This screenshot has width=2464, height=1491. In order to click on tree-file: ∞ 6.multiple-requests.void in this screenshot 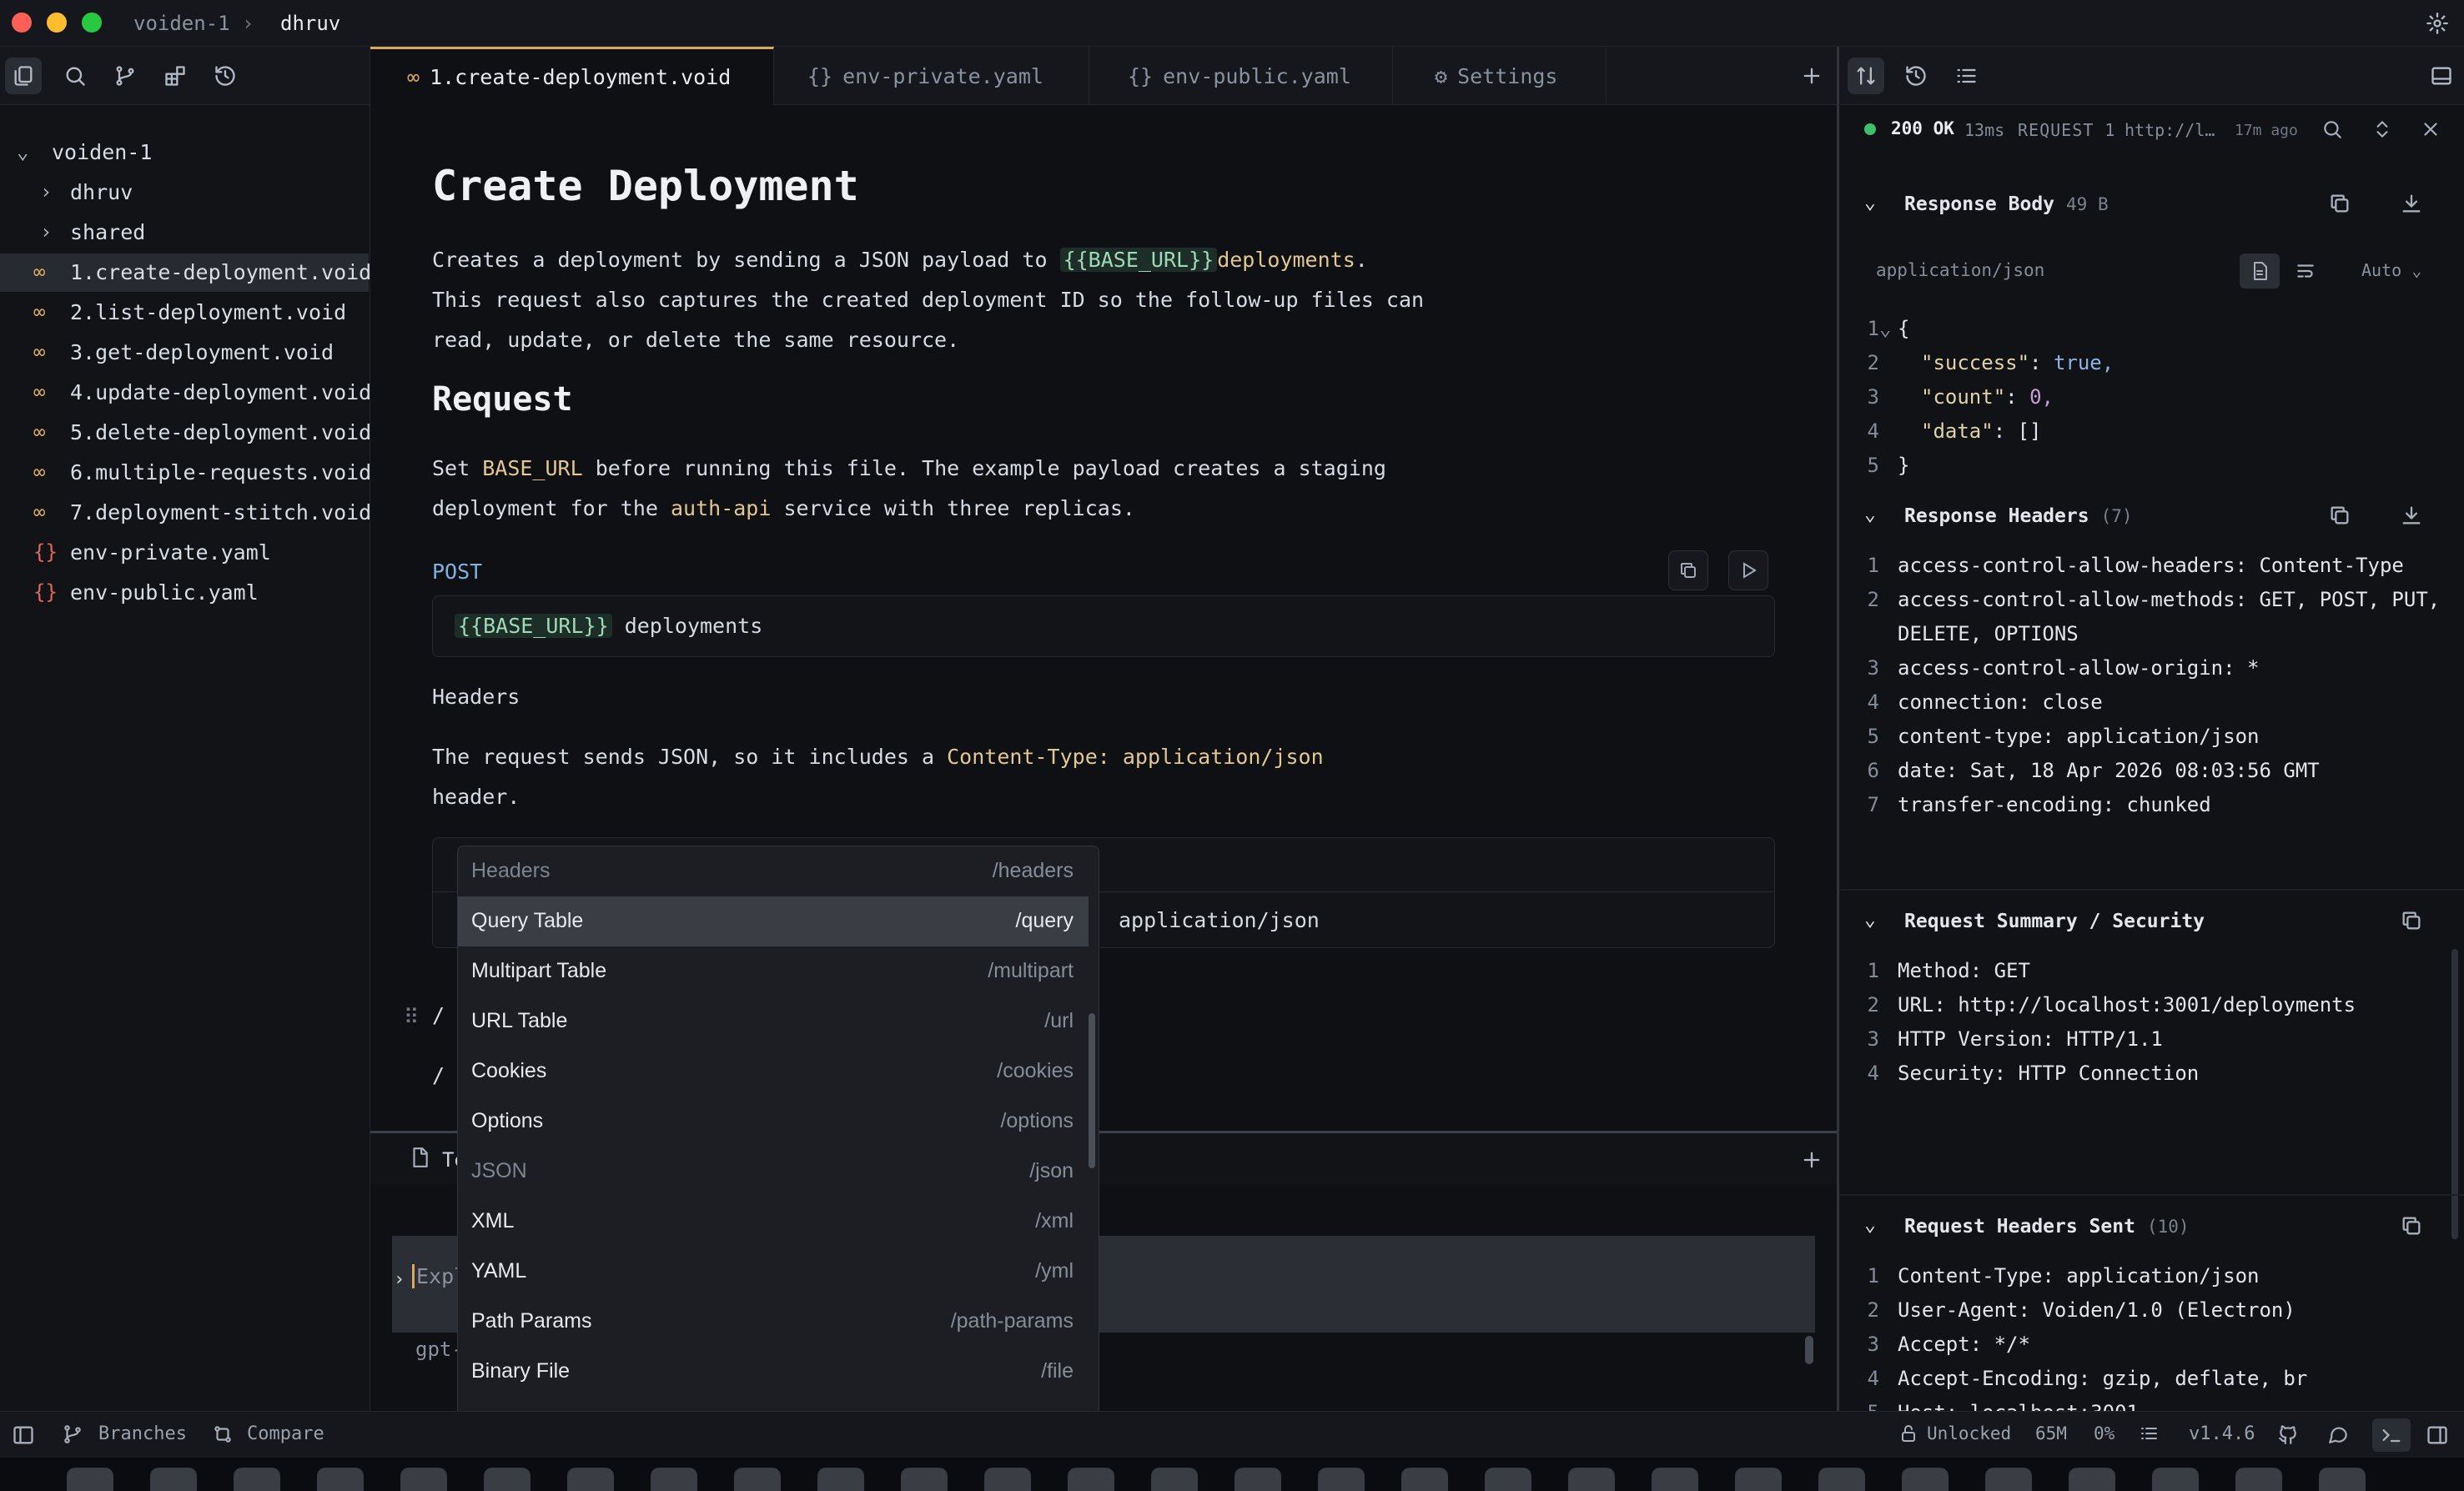, I will do `click(185, 473)`.